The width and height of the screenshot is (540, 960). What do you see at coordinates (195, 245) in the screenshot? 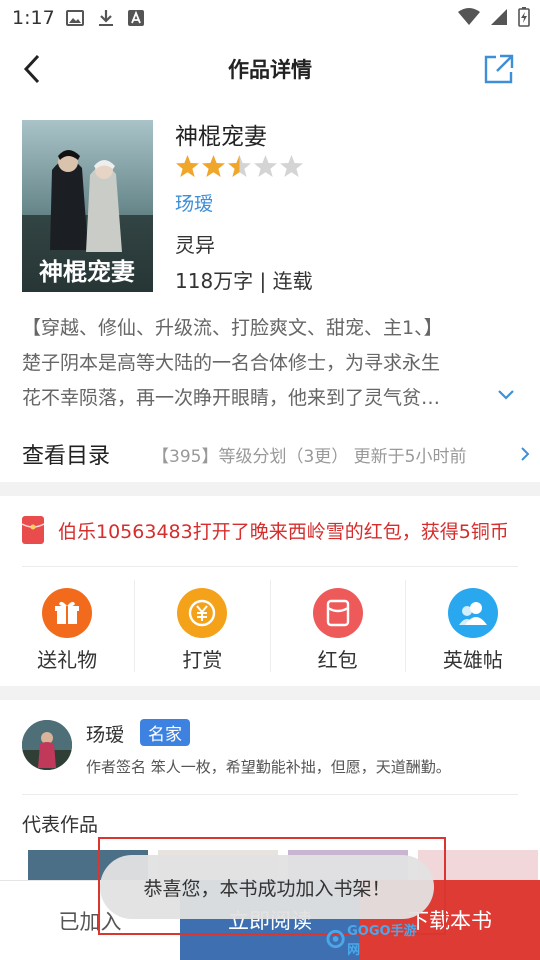
I see `book-genre: 灵异` at bounding box center [195, 245].